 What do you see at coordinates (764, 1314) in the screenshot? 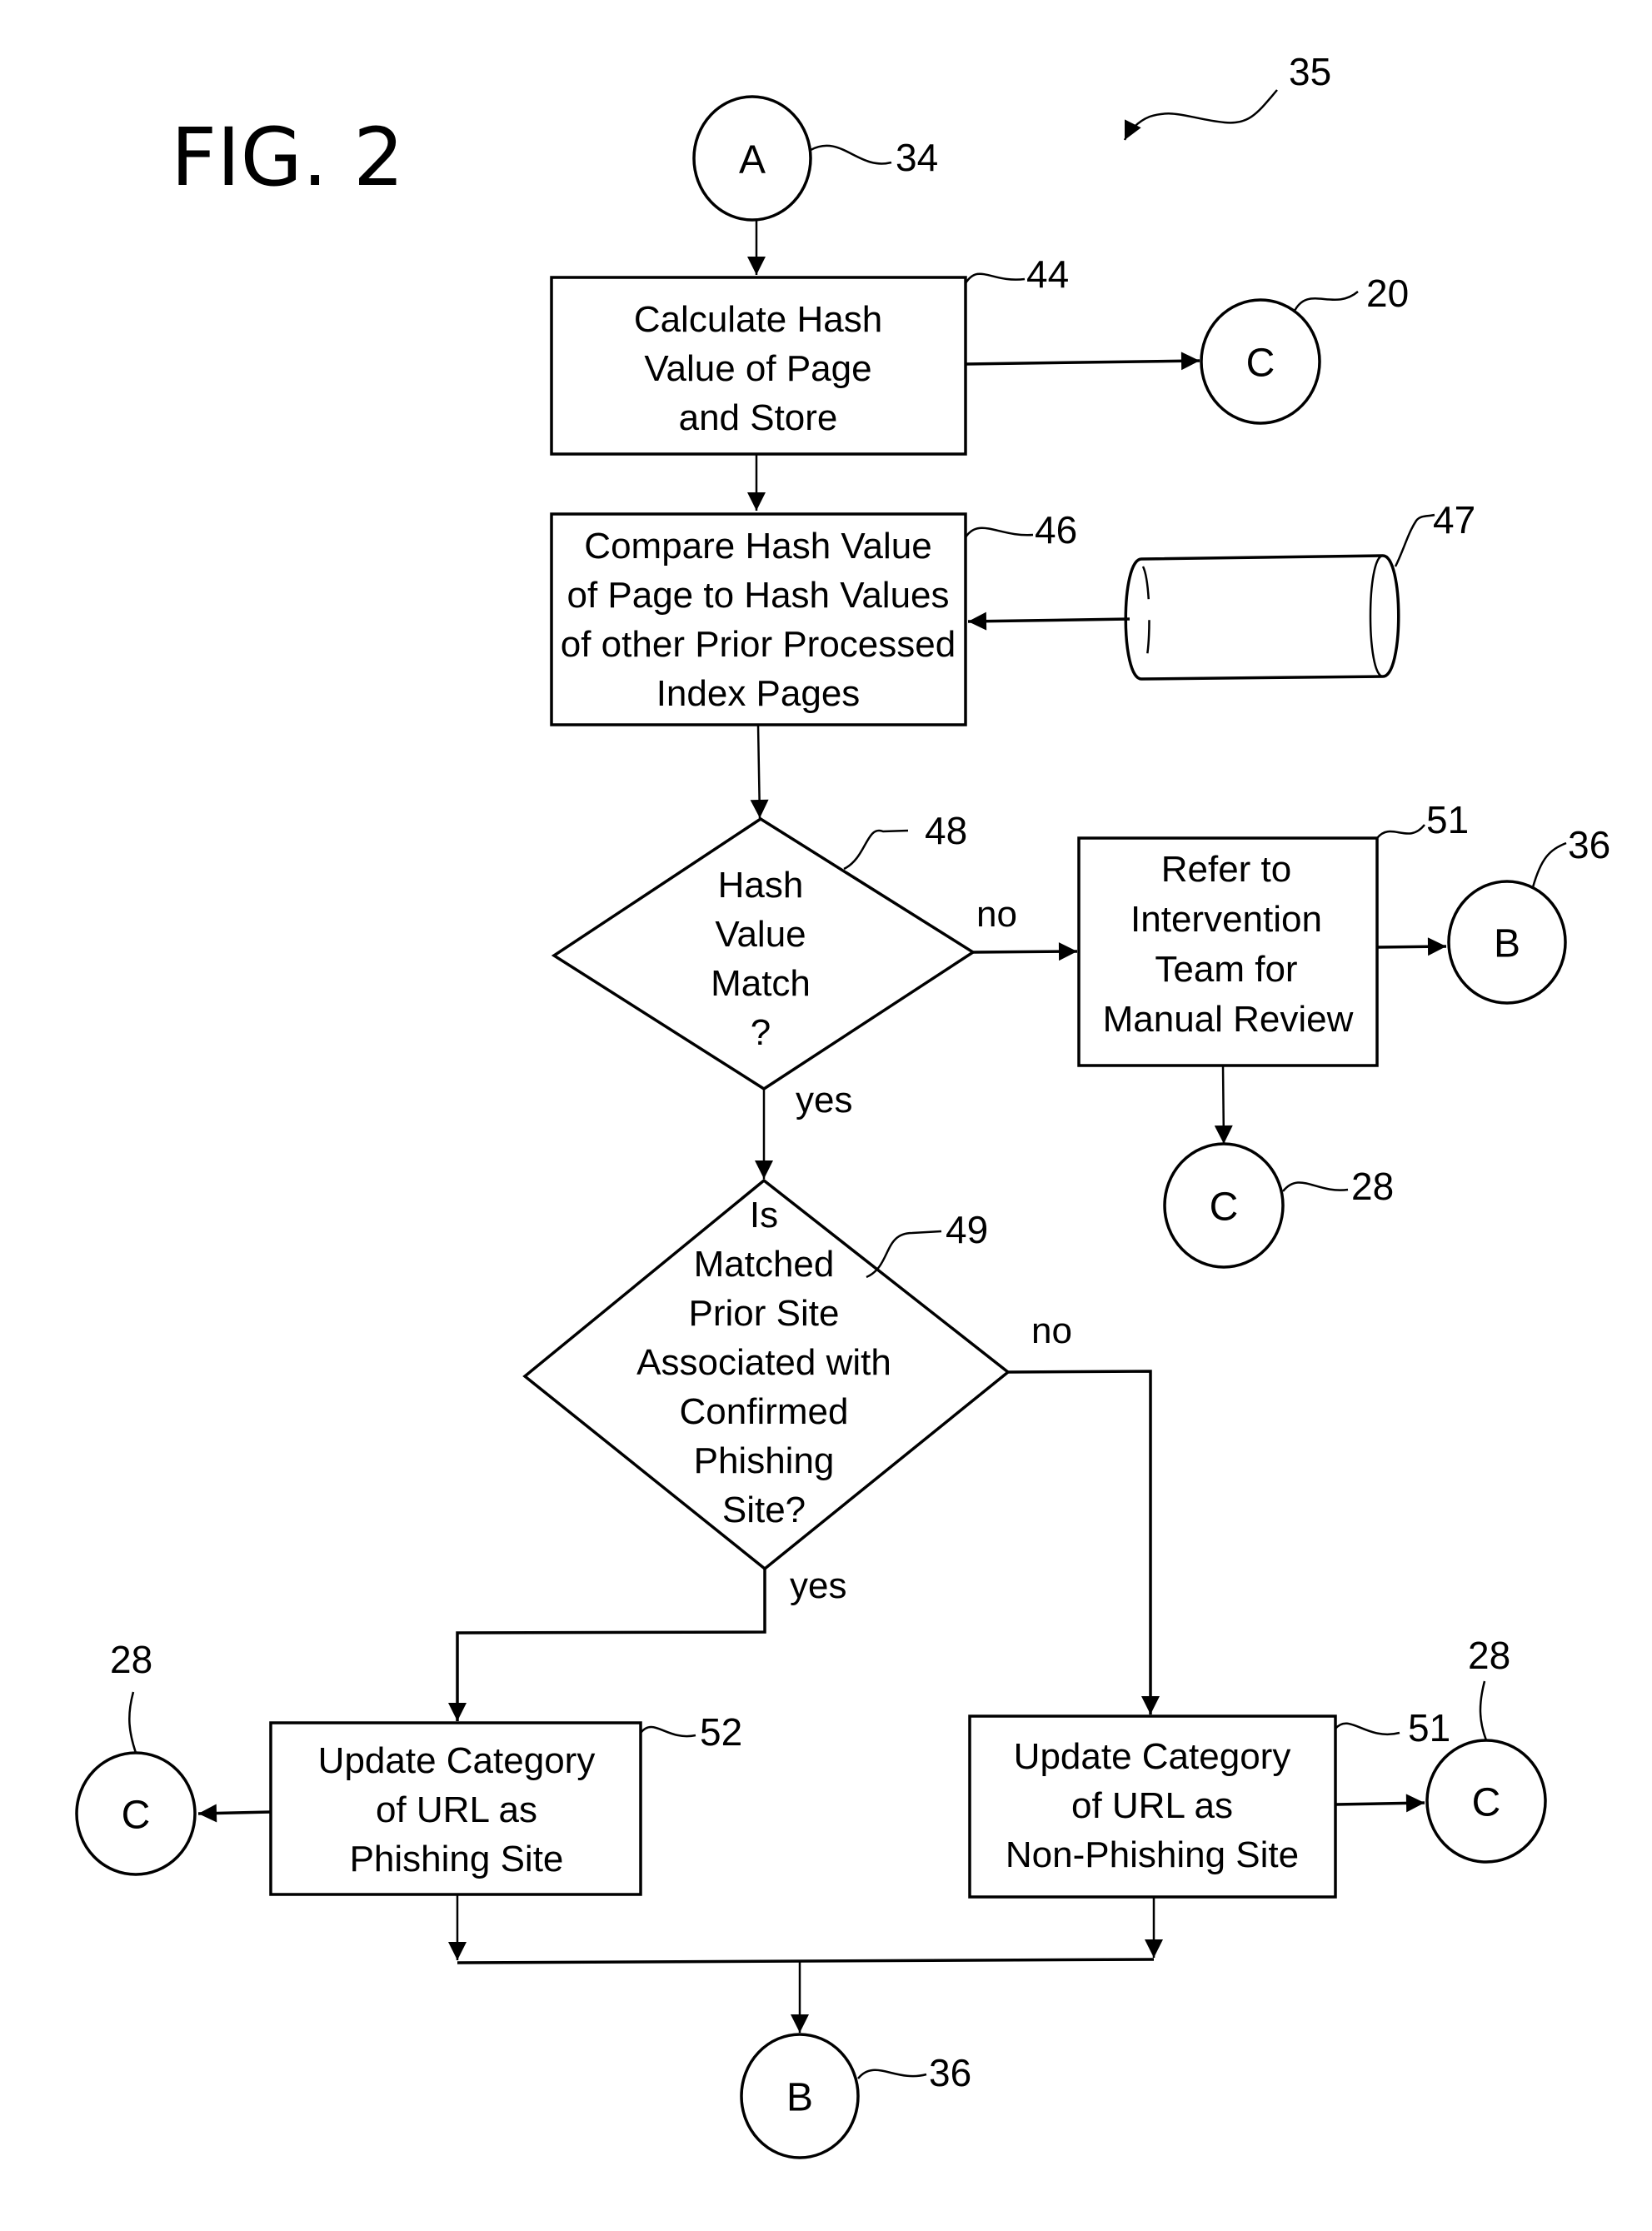
I see `decision-text-line: Prior Site` at bounding box center [764, 1314].